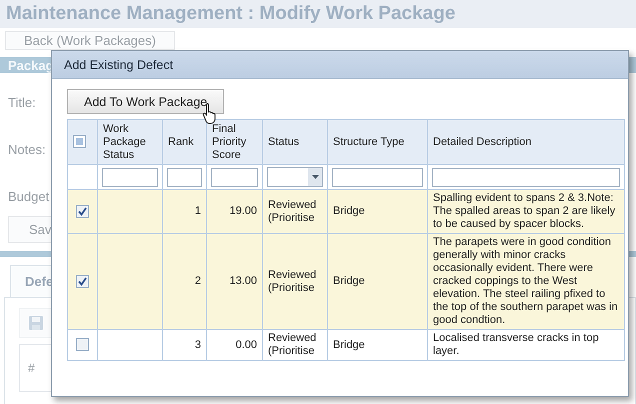 The width and height of the screenshot is (636, 404). What do you see at coordinates (31, 368) in the screenshot?
I see `column-header: #` at bounding box center [31, 368].